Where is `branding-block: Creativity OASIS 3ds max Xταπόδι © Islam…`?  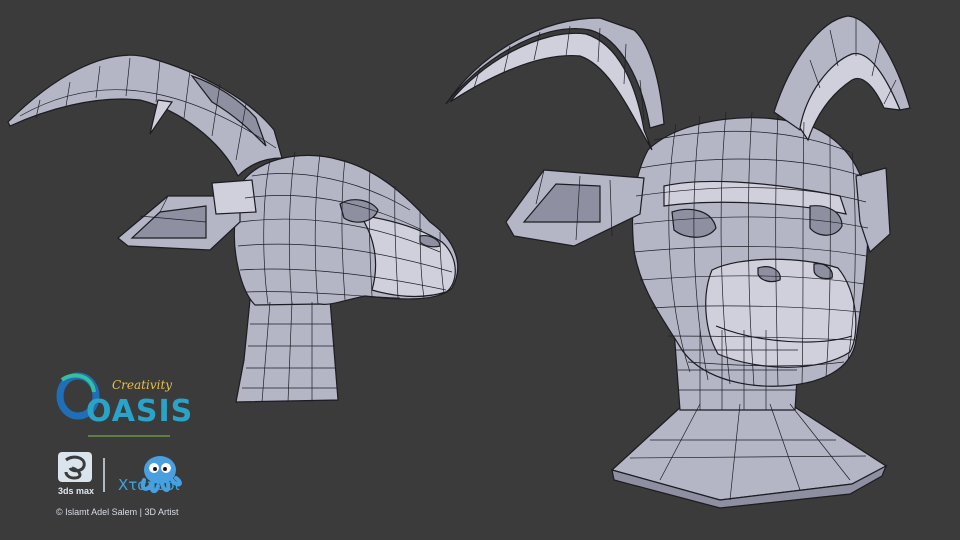 branding-block: Creativity OASIS 3ds max Xταπόδι © Islam… is located at coordinates (140, 450).